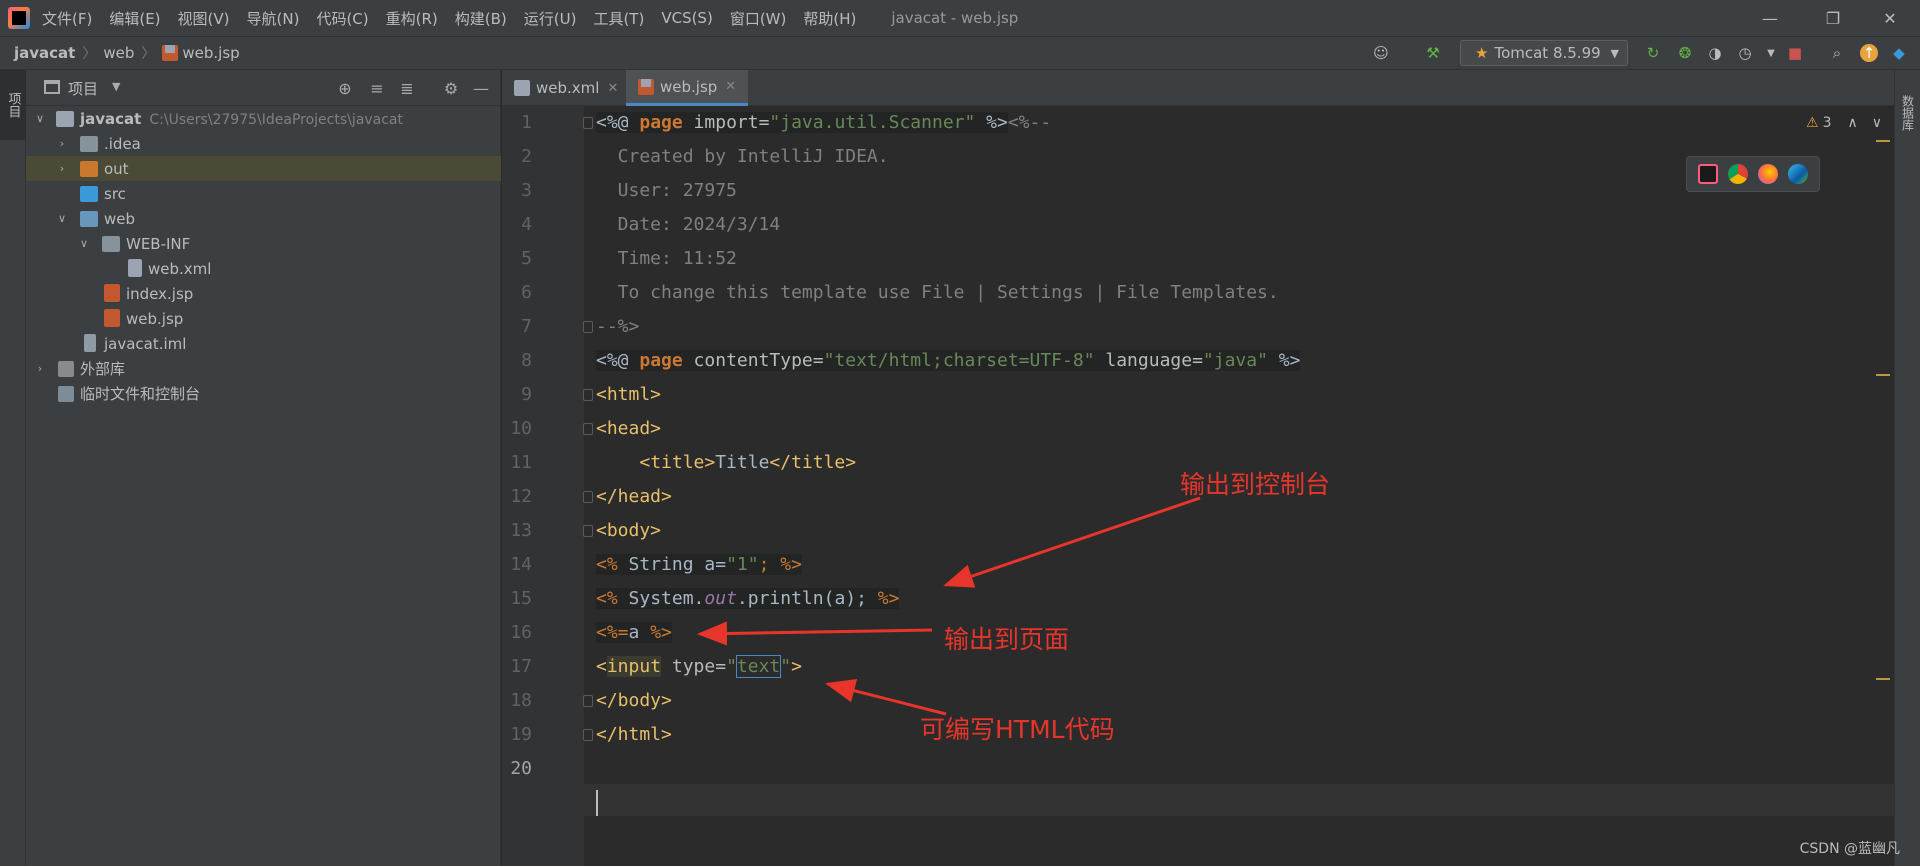 This screenshot has width=1920, height=866. What do you see at coordinates (769, 564) in the screenshot?
I see `code-token: ;` at bounding box center [769, 564].